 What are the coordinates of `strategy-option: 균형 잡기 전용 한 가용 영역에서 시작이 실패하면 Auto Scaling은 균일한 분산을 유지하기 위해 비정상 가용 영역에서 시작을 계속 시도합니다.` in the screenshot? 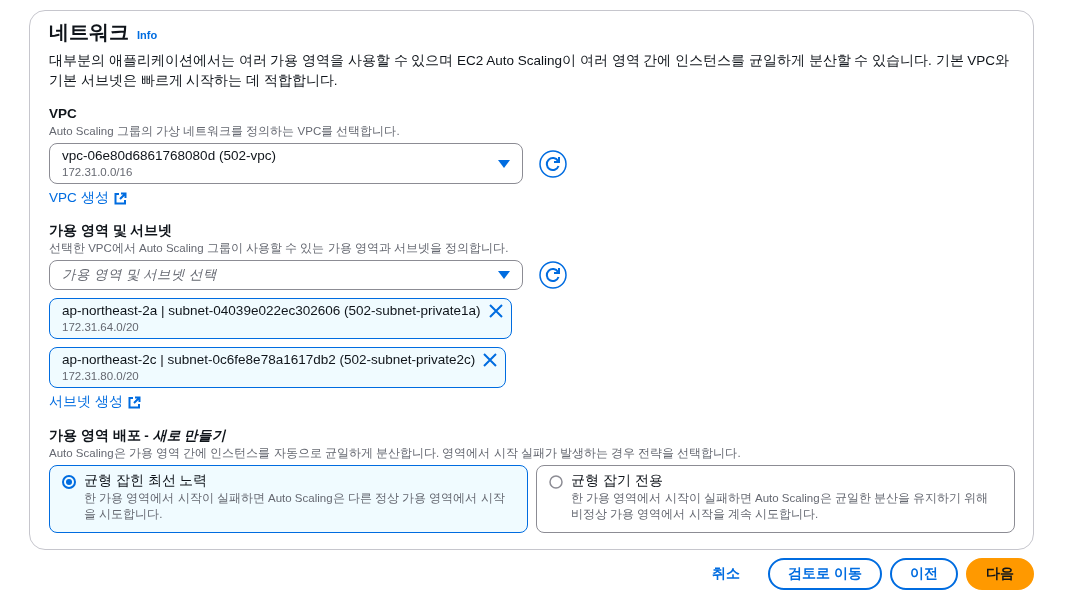 It's located at (775, 498).